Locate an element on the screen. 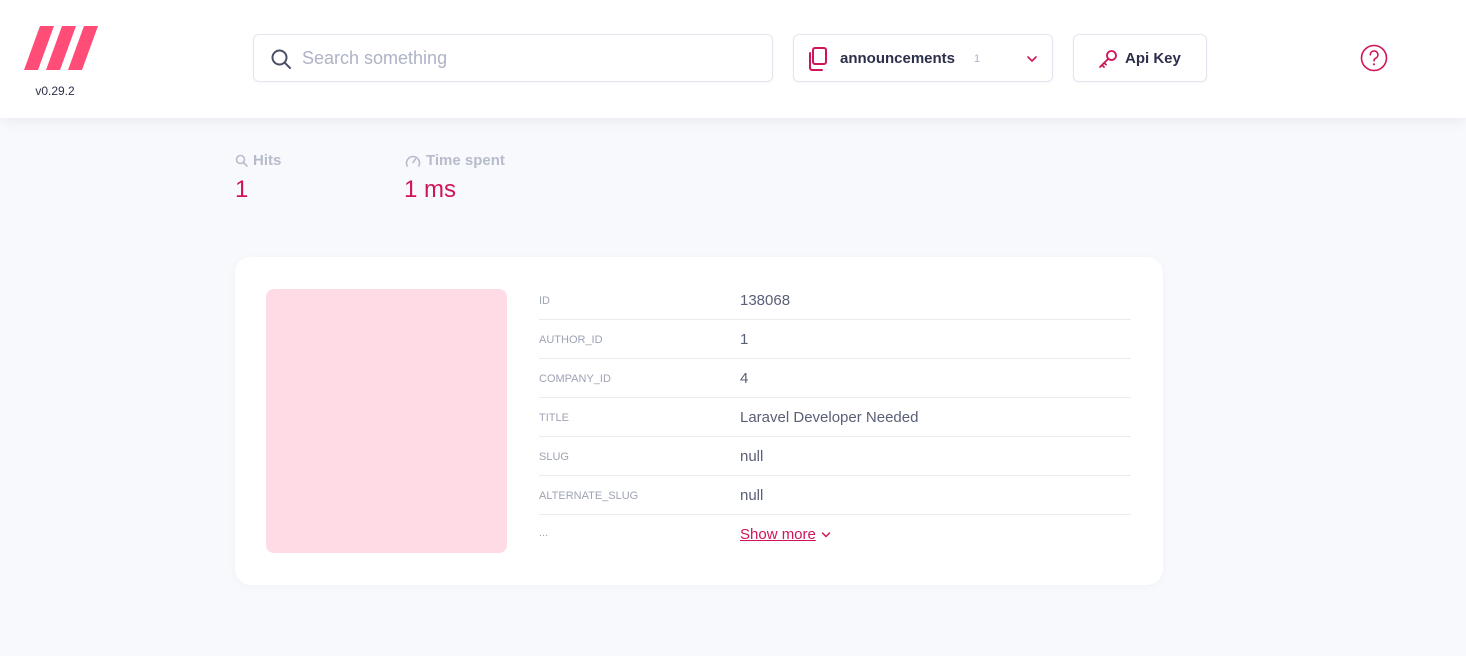 This screenshot has width=1466, height=656. help-icon is located at coordinates (1374, 58).